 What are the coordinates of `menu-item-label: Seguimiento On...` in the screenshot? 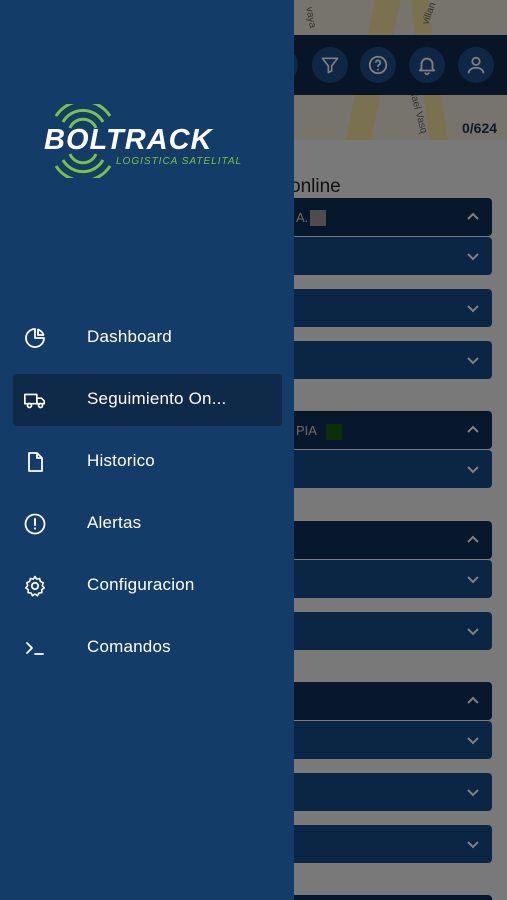 It's located at (157, 398).